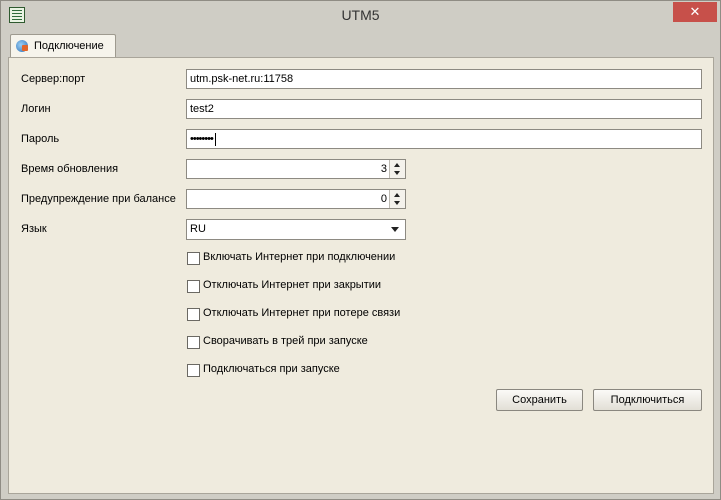 This screenshot has width=721, height=500. Describe the element at coordinates (695, 12) in the screenshot. I see `close-button: ✕` at that location.